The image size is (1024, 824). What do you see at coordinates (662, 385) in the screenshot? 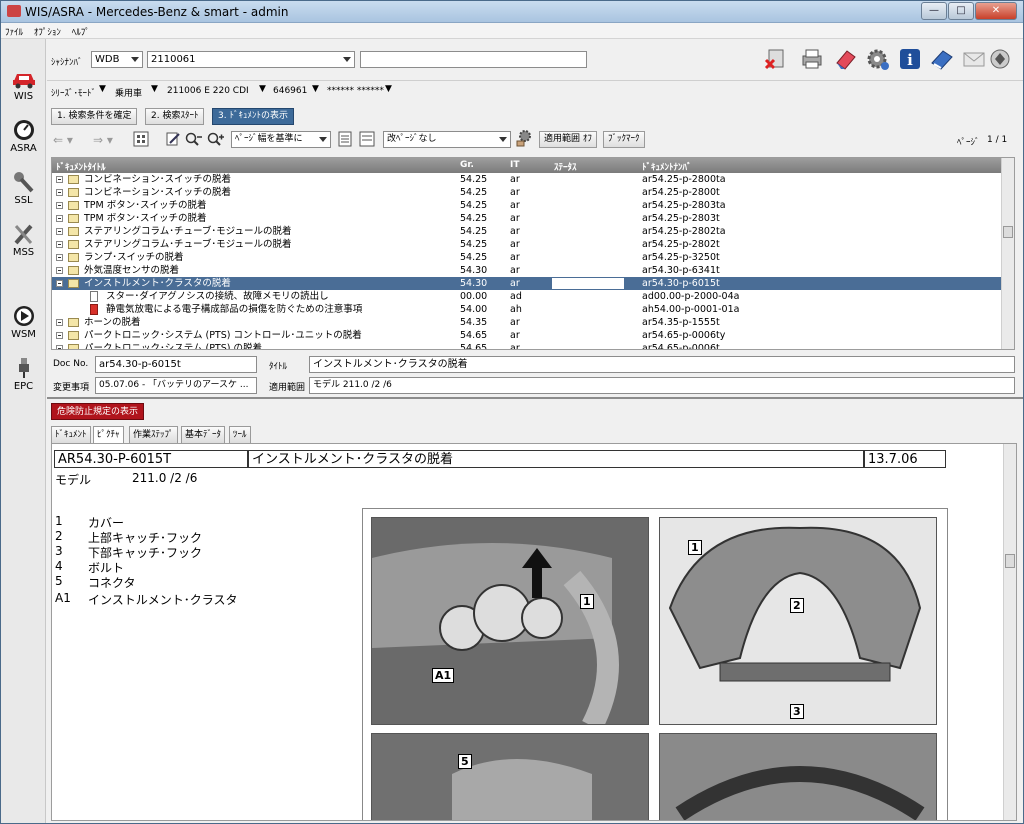
I see `scope-field: モデル 211.0 /2 /6` at bounding box center [662, 385].